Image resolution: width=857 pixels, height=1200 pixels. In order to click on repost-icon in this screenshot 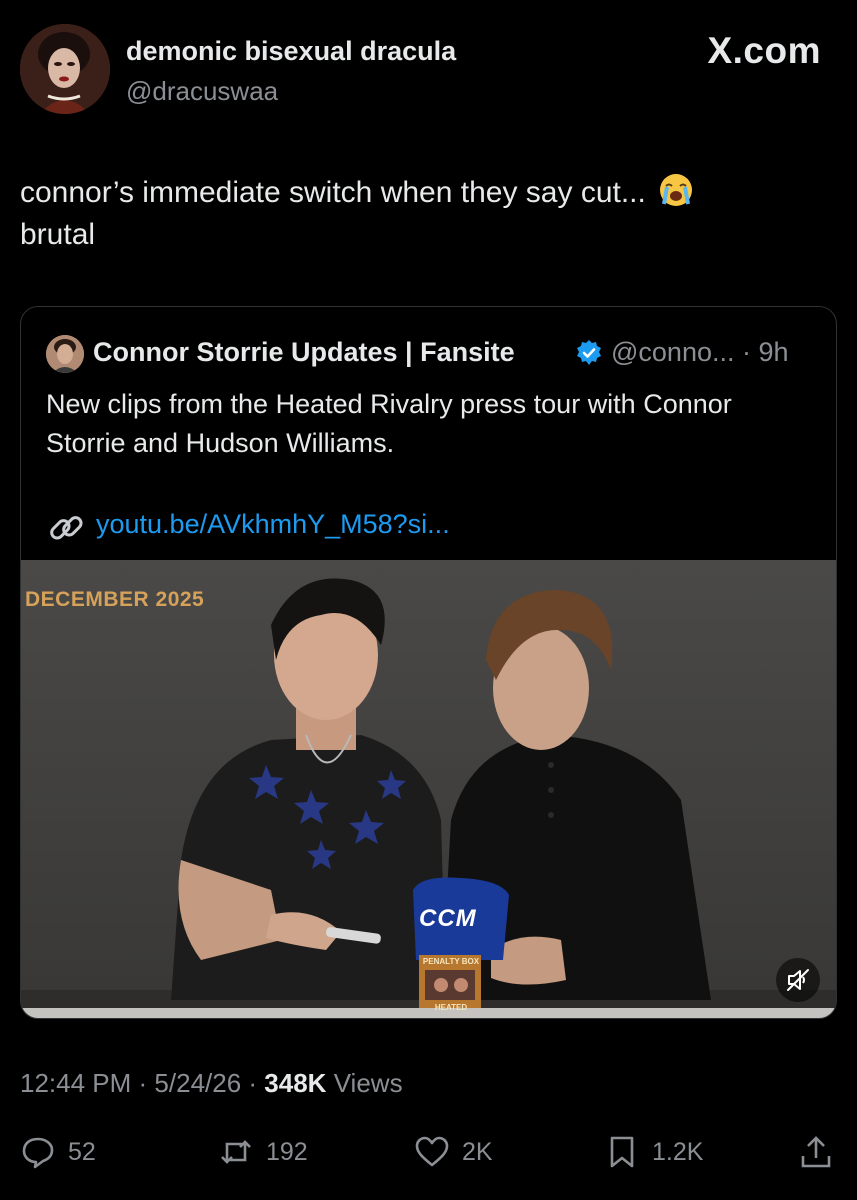, I will do `click(236, 1152)`.